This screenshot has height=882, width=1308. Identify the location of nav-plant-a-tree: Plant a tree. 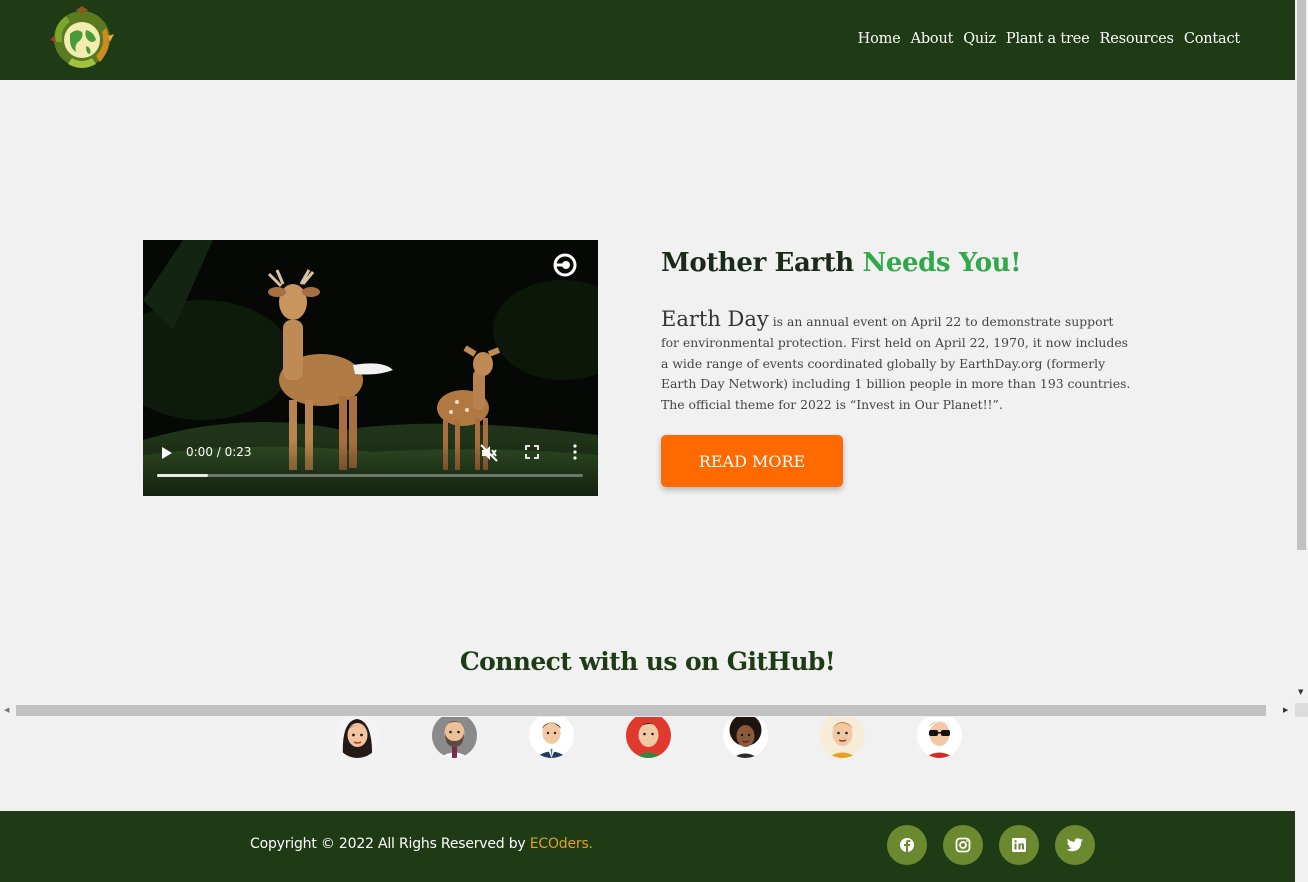
(1048, 39).